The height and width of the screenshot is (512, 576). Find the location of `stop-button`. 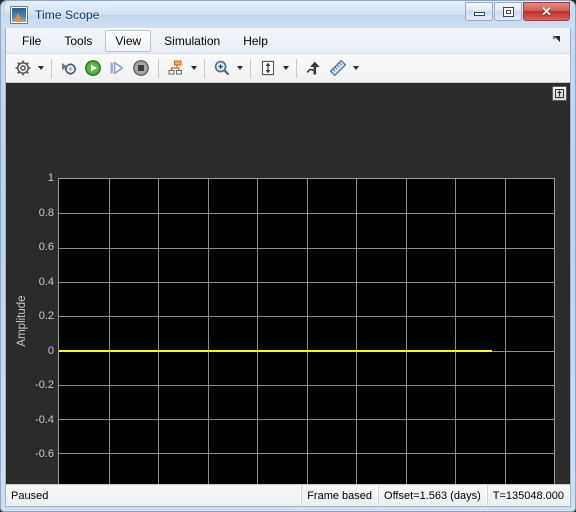

stop-button is located at coordinates (141, 68).